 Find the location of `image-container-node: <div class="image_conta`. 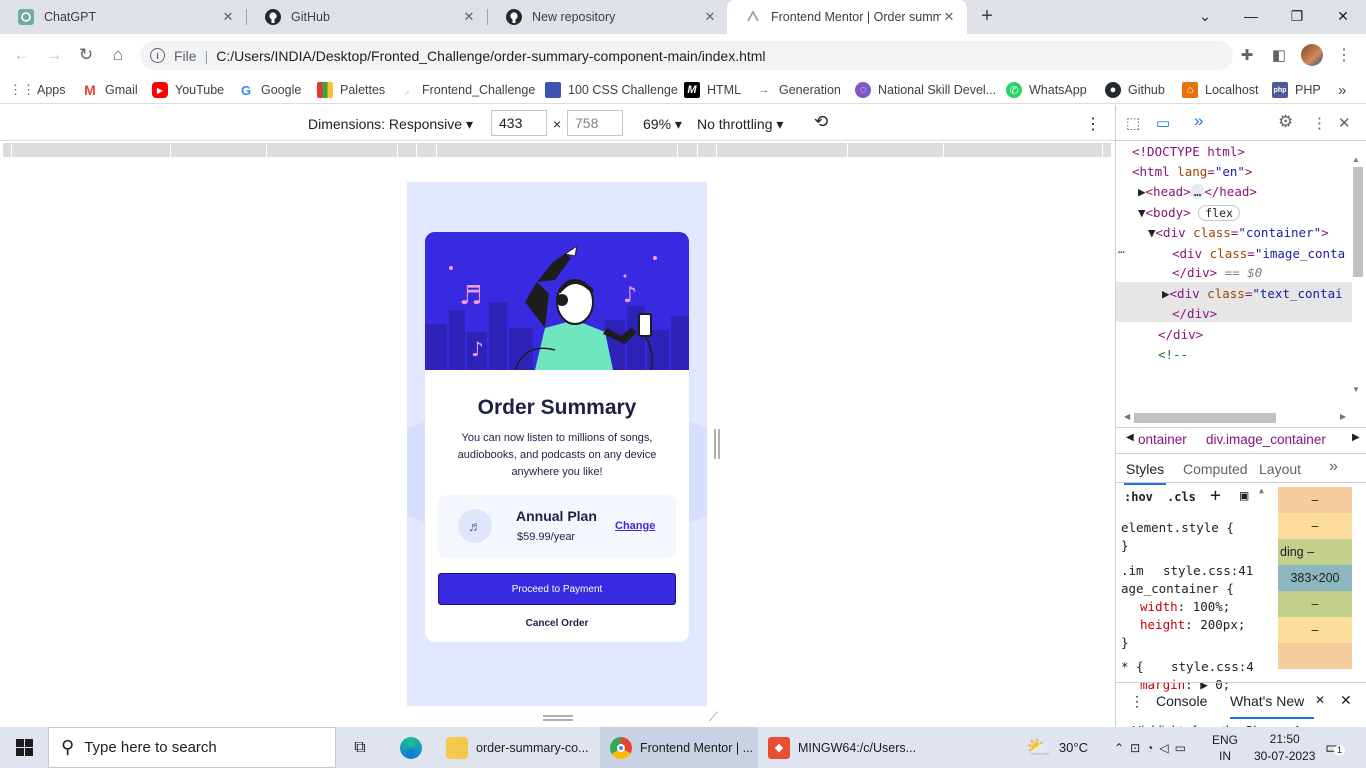

image-container-node: <div class="image_conta is located at coordinates (1258, 253).